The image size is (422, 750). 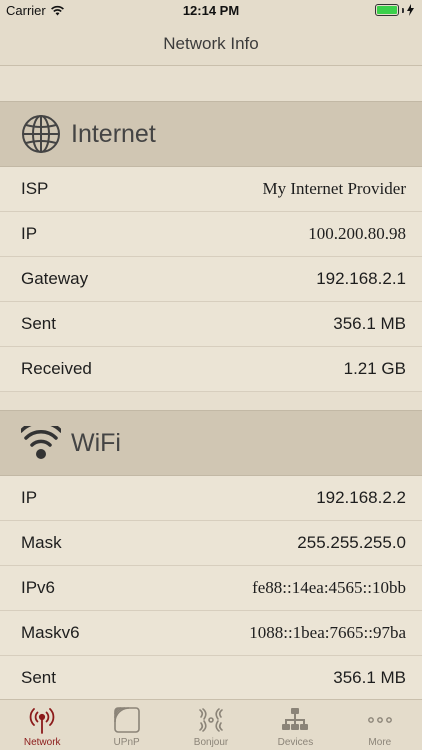 What do you see at coordinates (211, 443) in the screenshot?
I see `wifi-section-header: WiFi` at bounding box center [211, 443].